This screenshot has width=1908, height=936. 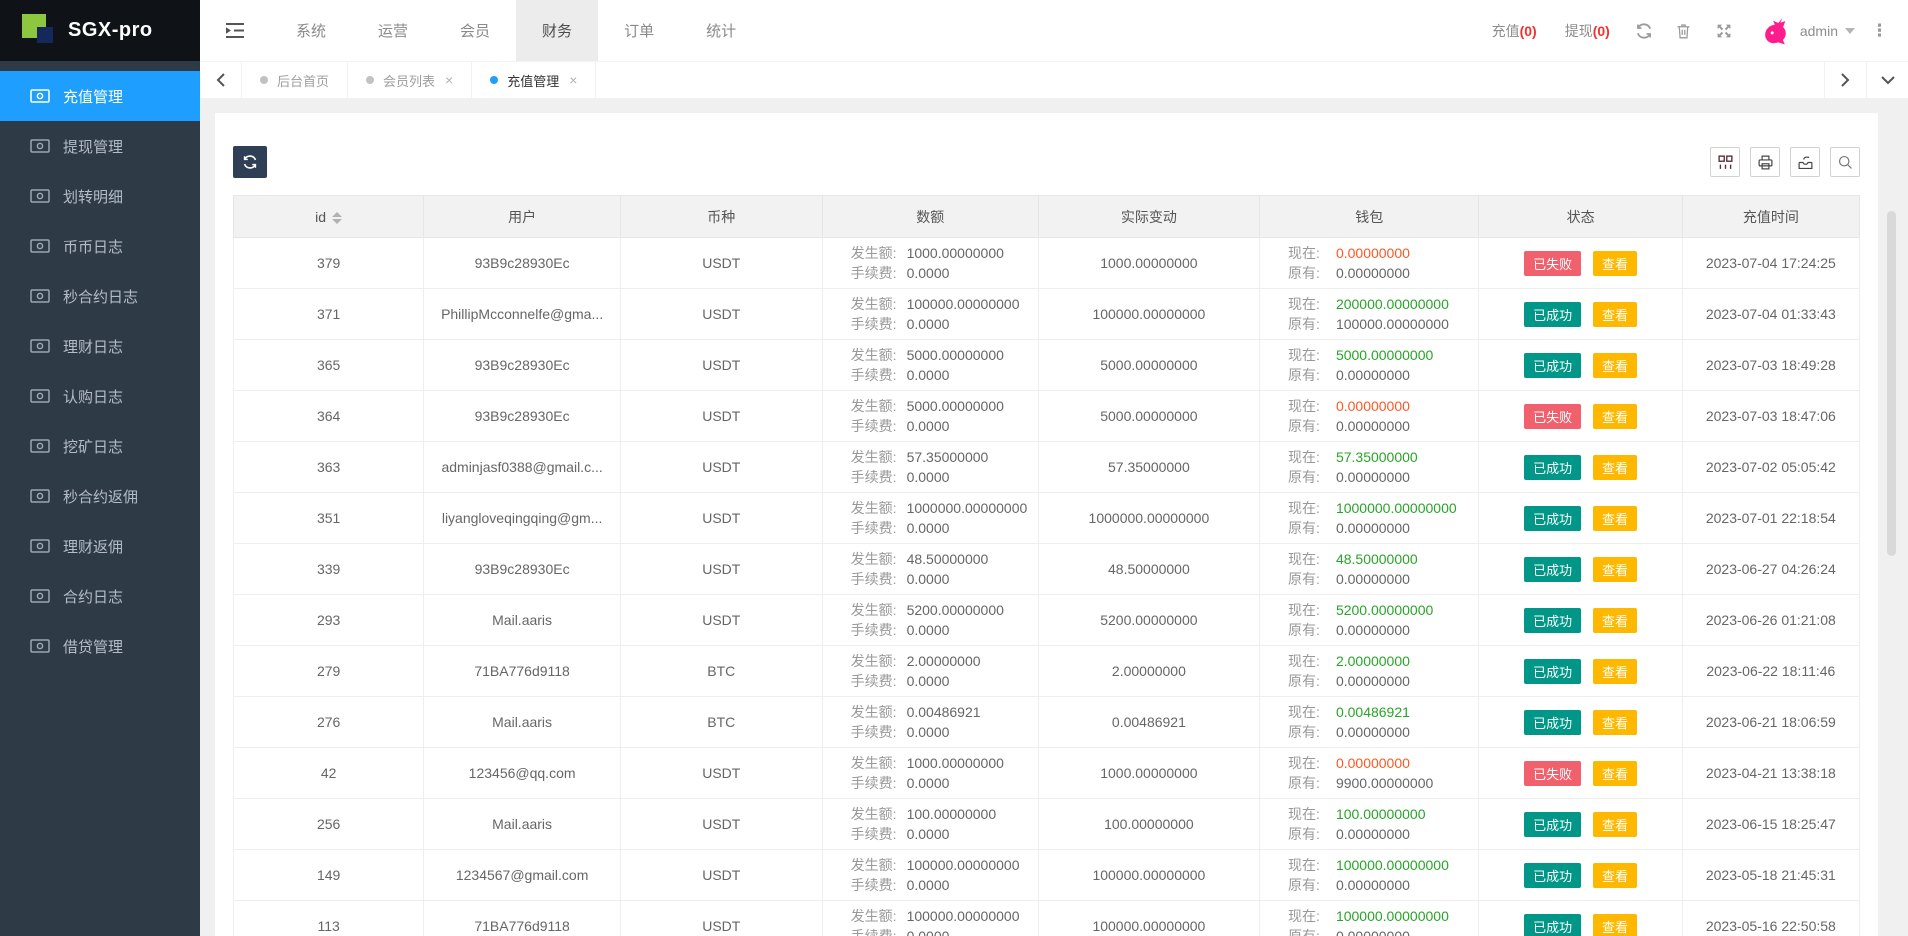 I want to click on sidebar-item-2: 划转明细, so click(x=100, y=196).